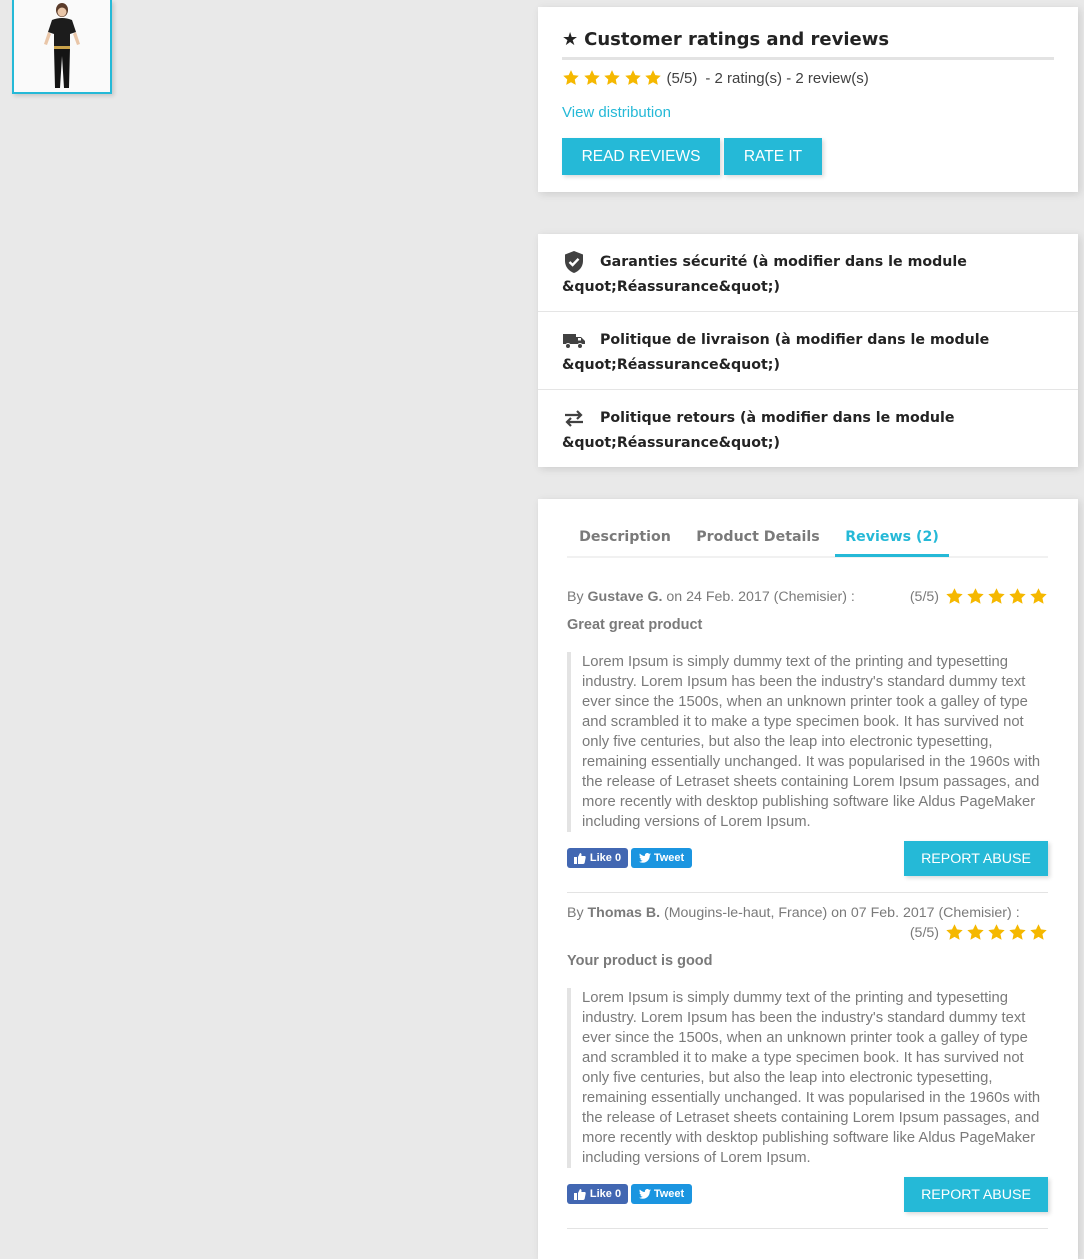 The height and width of the screenshot is (1259, 1084). I want to click on tab-description: Description, so click(625, 537).